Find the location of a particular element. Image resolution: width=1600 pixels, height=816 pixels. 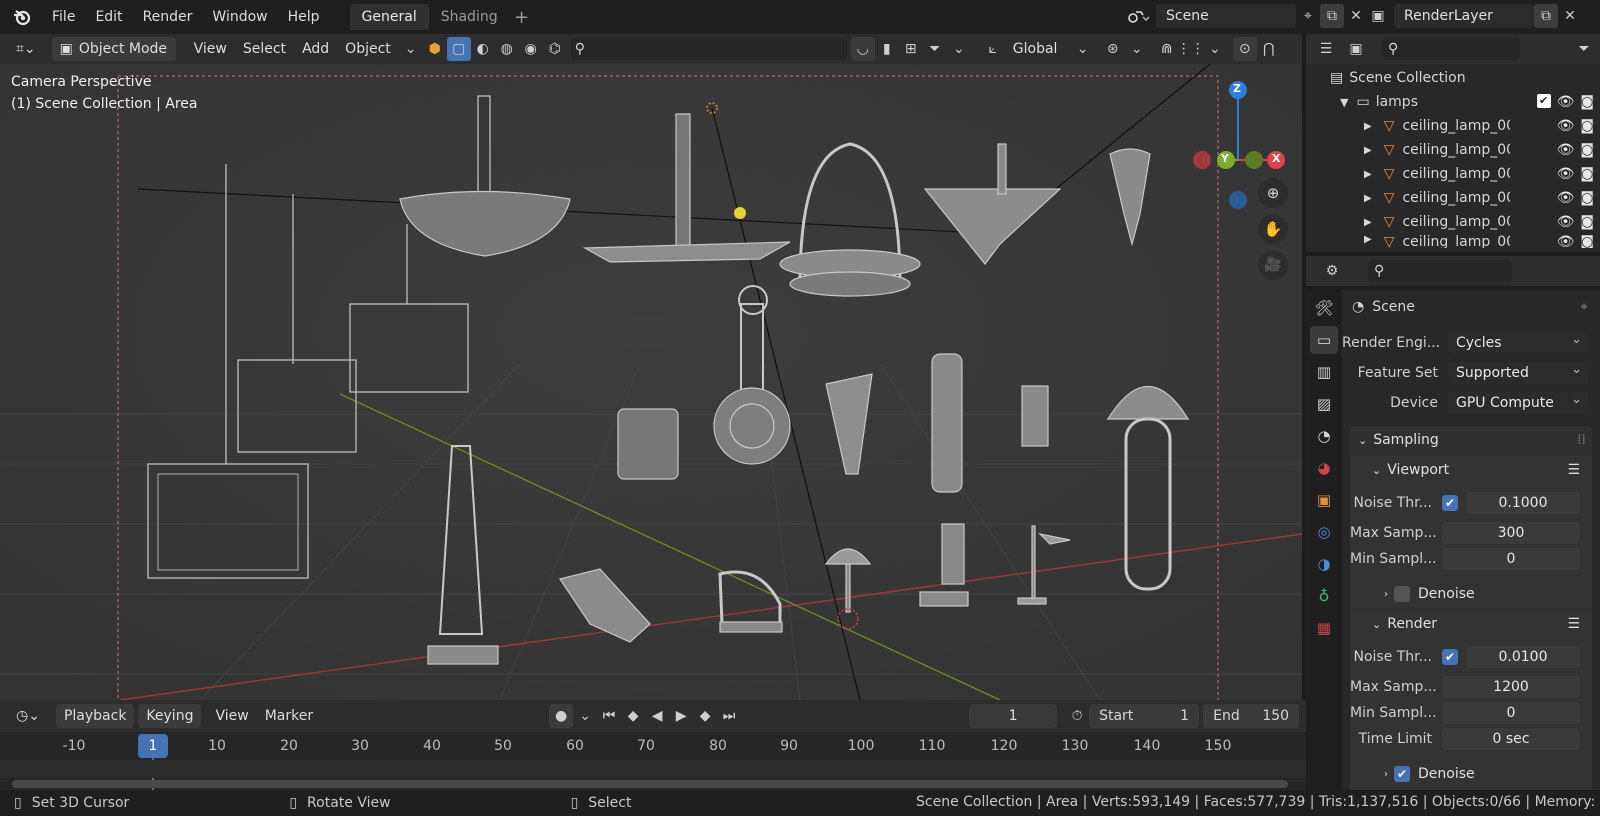

shading-rendered-icon: ◉ is located at coordinates (531, 49).